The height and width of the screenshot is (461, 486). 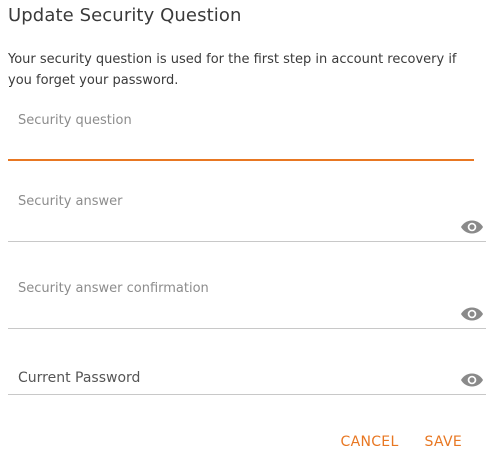 What do you see at coordinates (247, 394) in the screenshot?
I see `current-password-underline` at bounding box center [247, 394].